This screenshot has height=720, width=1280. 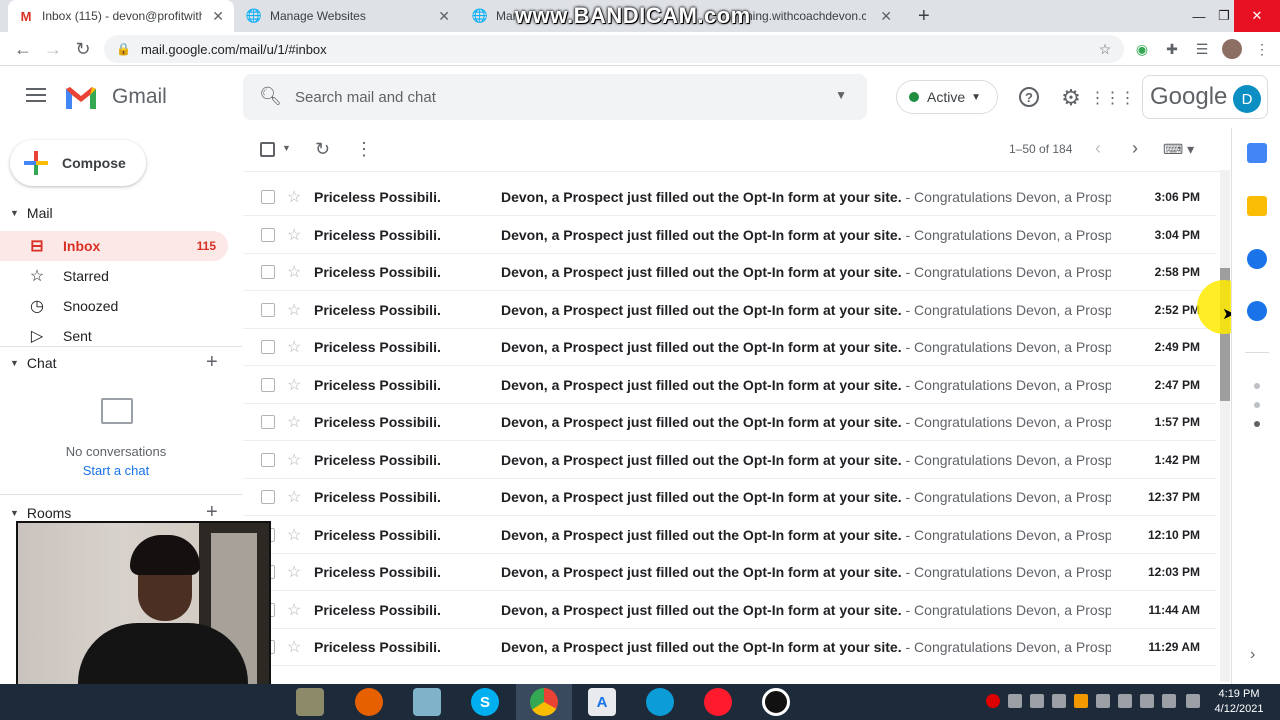 I want to click on help-icon: ?, so click(x=1029, y=97).